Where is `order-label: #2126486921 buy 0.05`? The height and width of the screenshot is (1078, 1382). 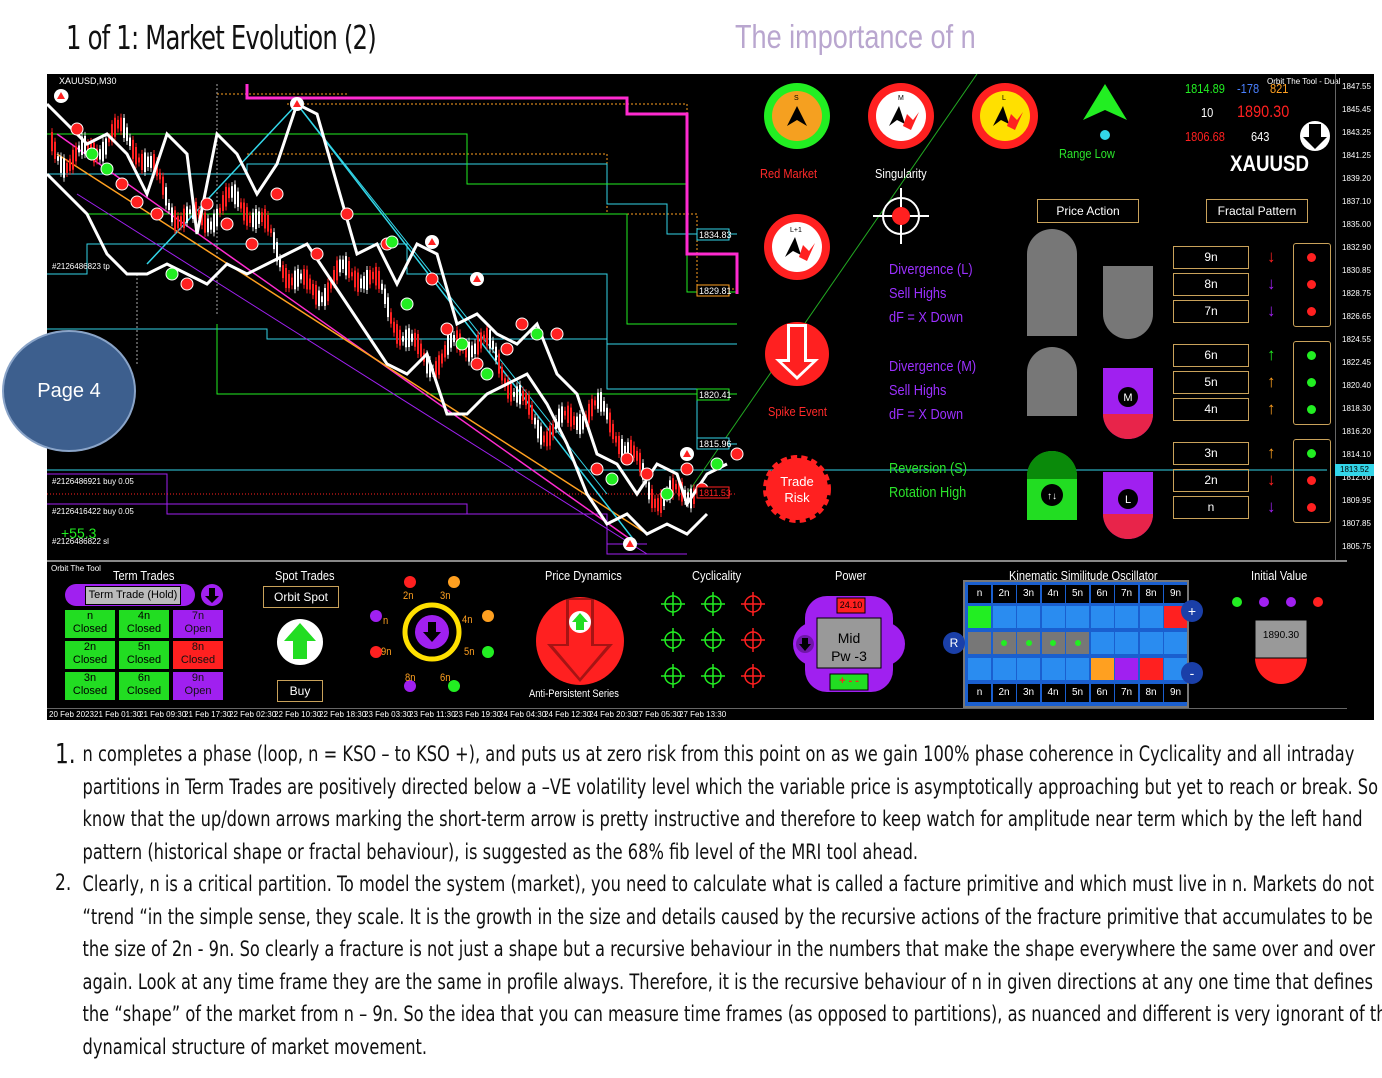
order-label: #2126486921 buy 0.05 is located at coordinates (93, 481).